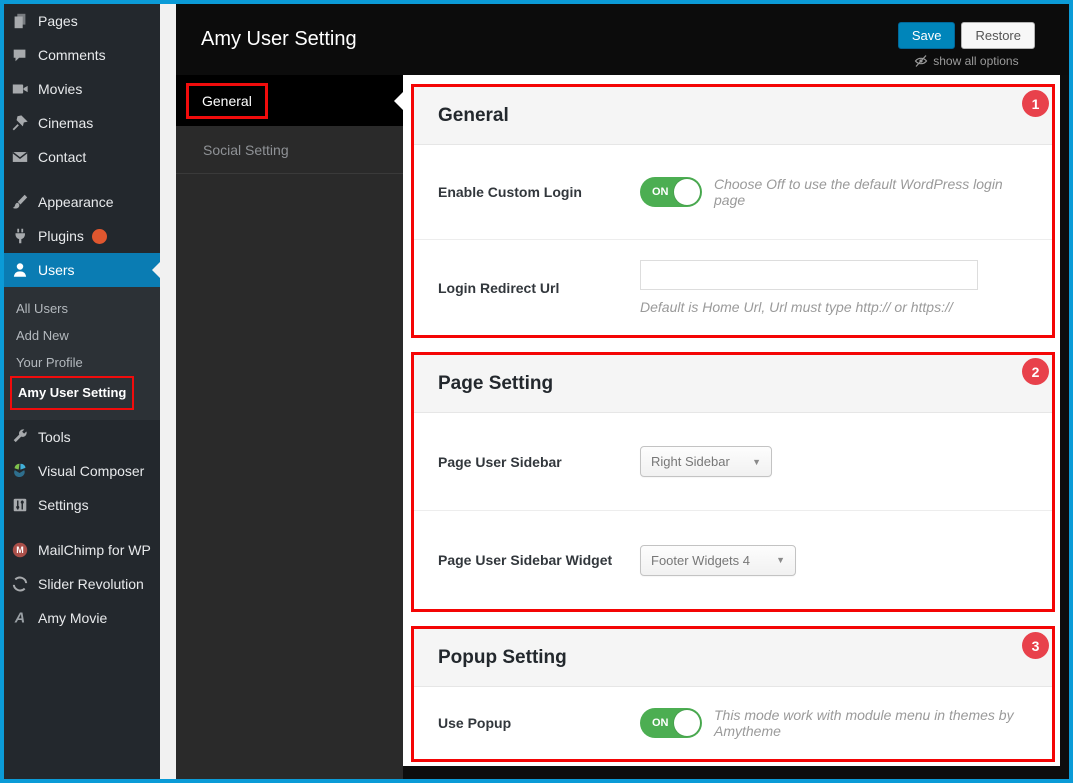 The image size is (1073, 783). What do you see at coordinates (19, 619) in the screenshot?
I see `svg-text: A` at bounding box center [19, 619].